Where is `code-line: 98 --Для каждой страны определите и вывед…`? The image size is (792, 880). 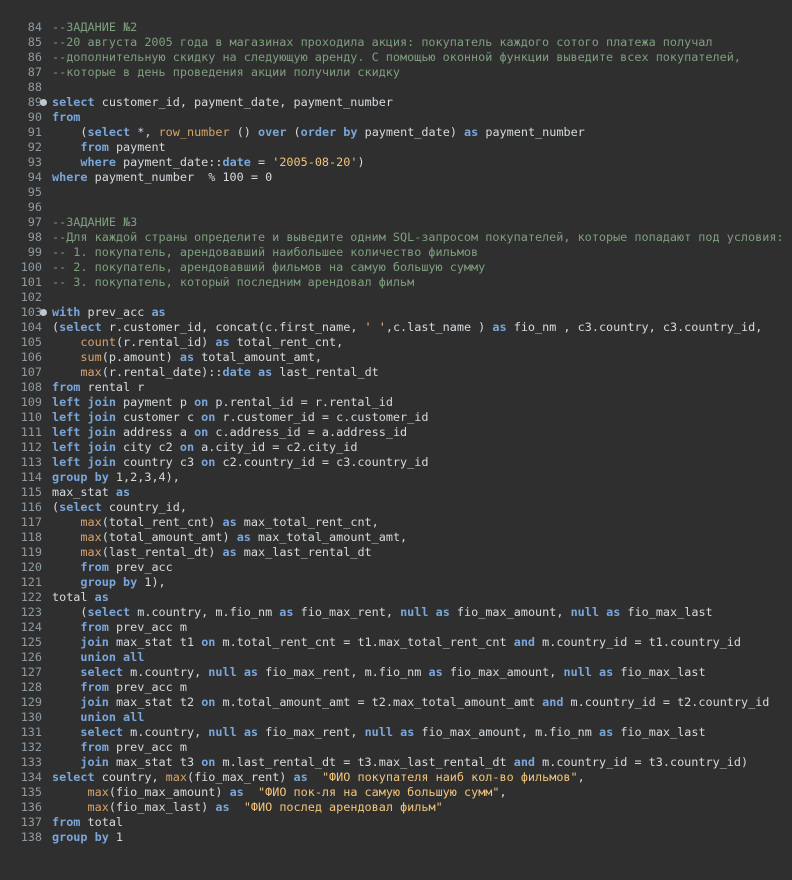
code-line: 98 --Для каждой страны определите и вывед… is located at coordinates (396, 237).